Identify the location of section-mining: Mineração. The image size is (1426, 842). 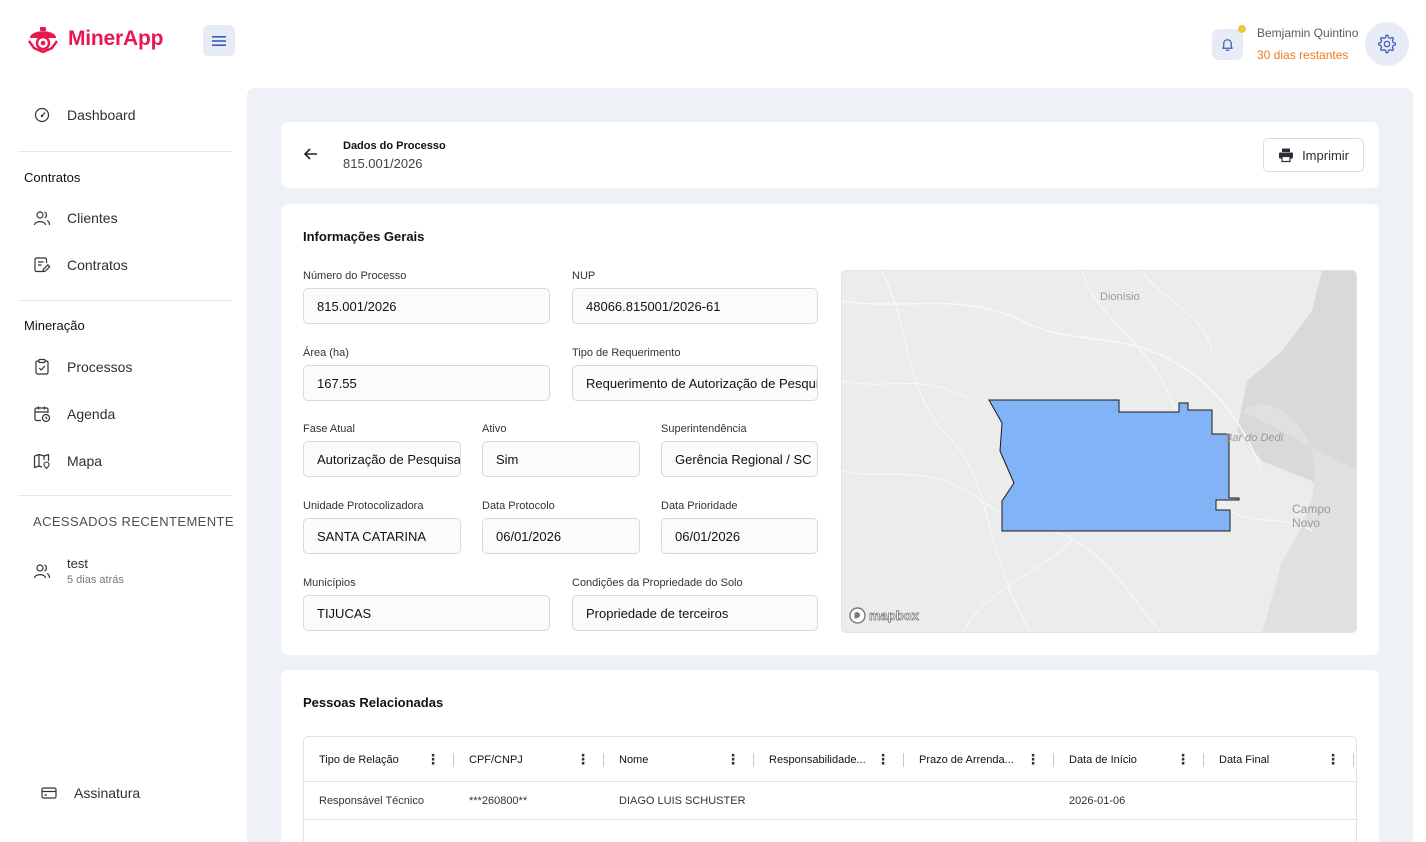
(54, 325).